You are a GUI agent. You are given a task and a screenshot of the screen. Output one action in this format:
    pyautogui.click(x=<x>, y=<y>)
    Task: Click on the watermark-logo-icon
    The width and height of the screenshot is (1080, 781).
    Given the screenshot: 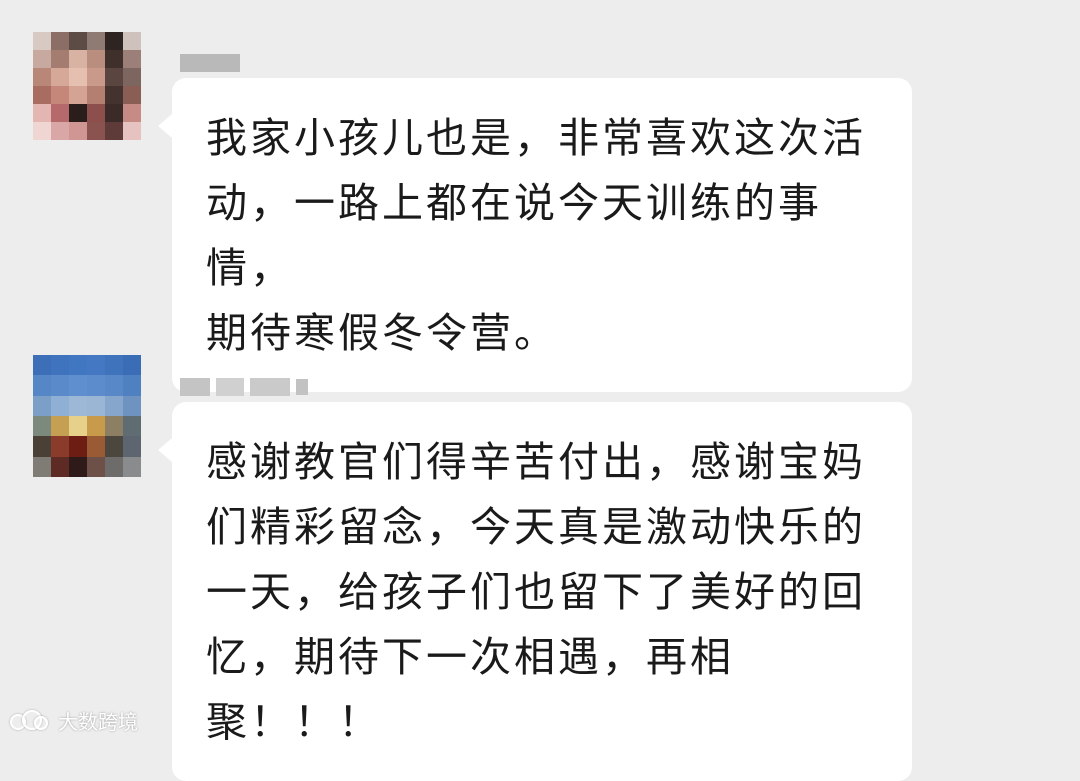 What is the action you would take?
    pyautogui.click(x=30, y=720)
    